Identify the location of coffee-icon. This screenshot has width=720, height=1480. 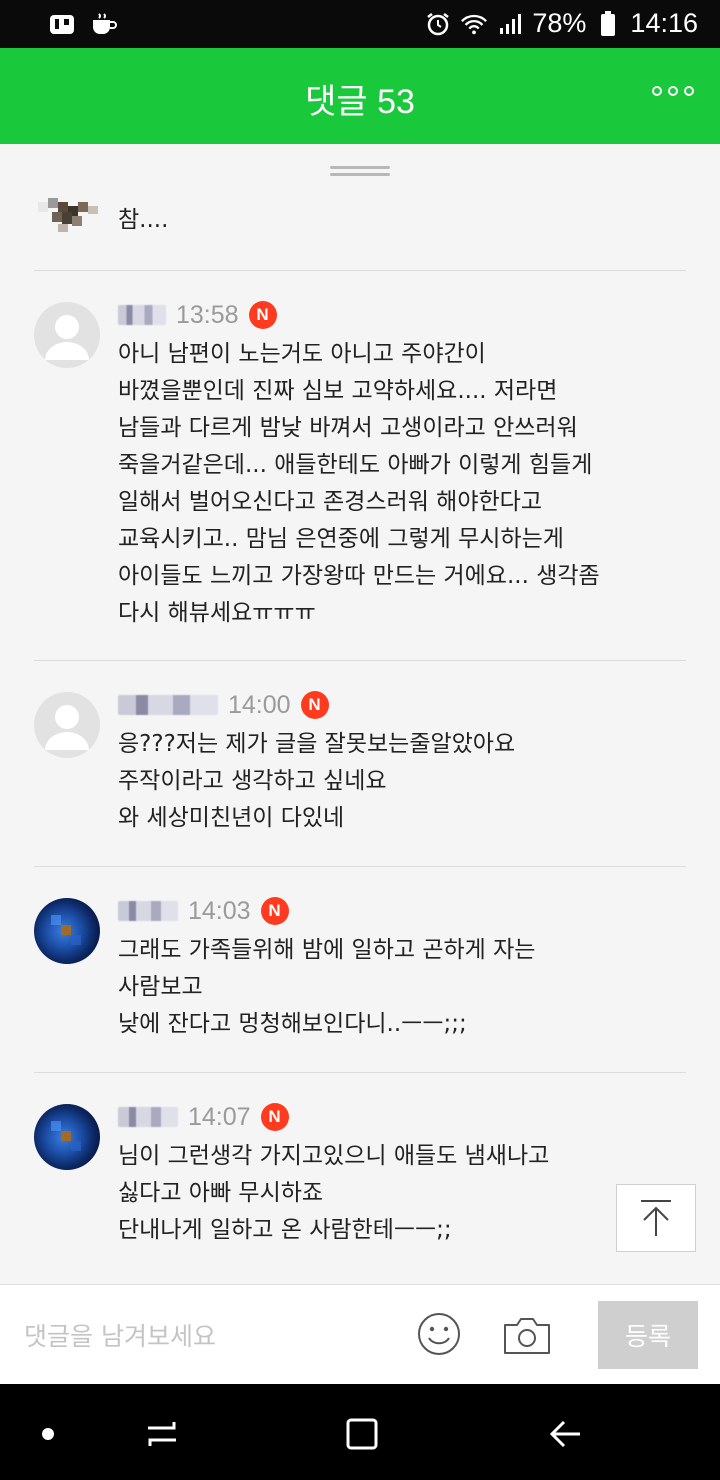
(104, 24).